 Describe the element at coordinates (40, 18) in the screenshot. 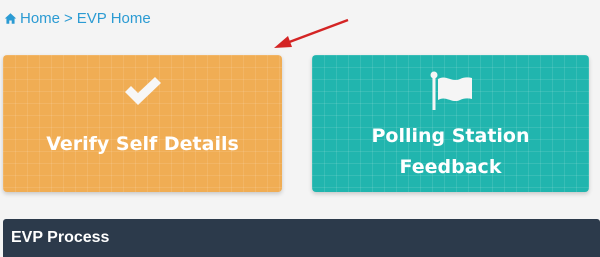

I see `breadcrumb-home-label: Home` at that location.